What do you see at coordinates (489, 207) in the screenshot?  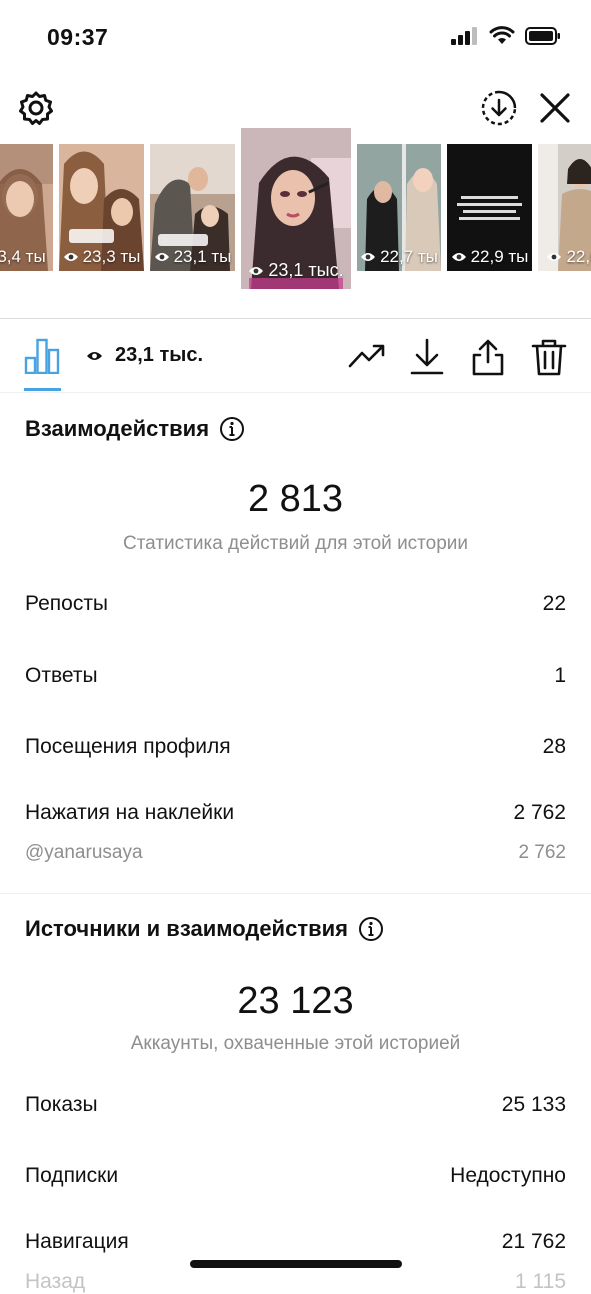 I see `story-thumbnail: 22,9 ты` at bounding box center [489, 207].